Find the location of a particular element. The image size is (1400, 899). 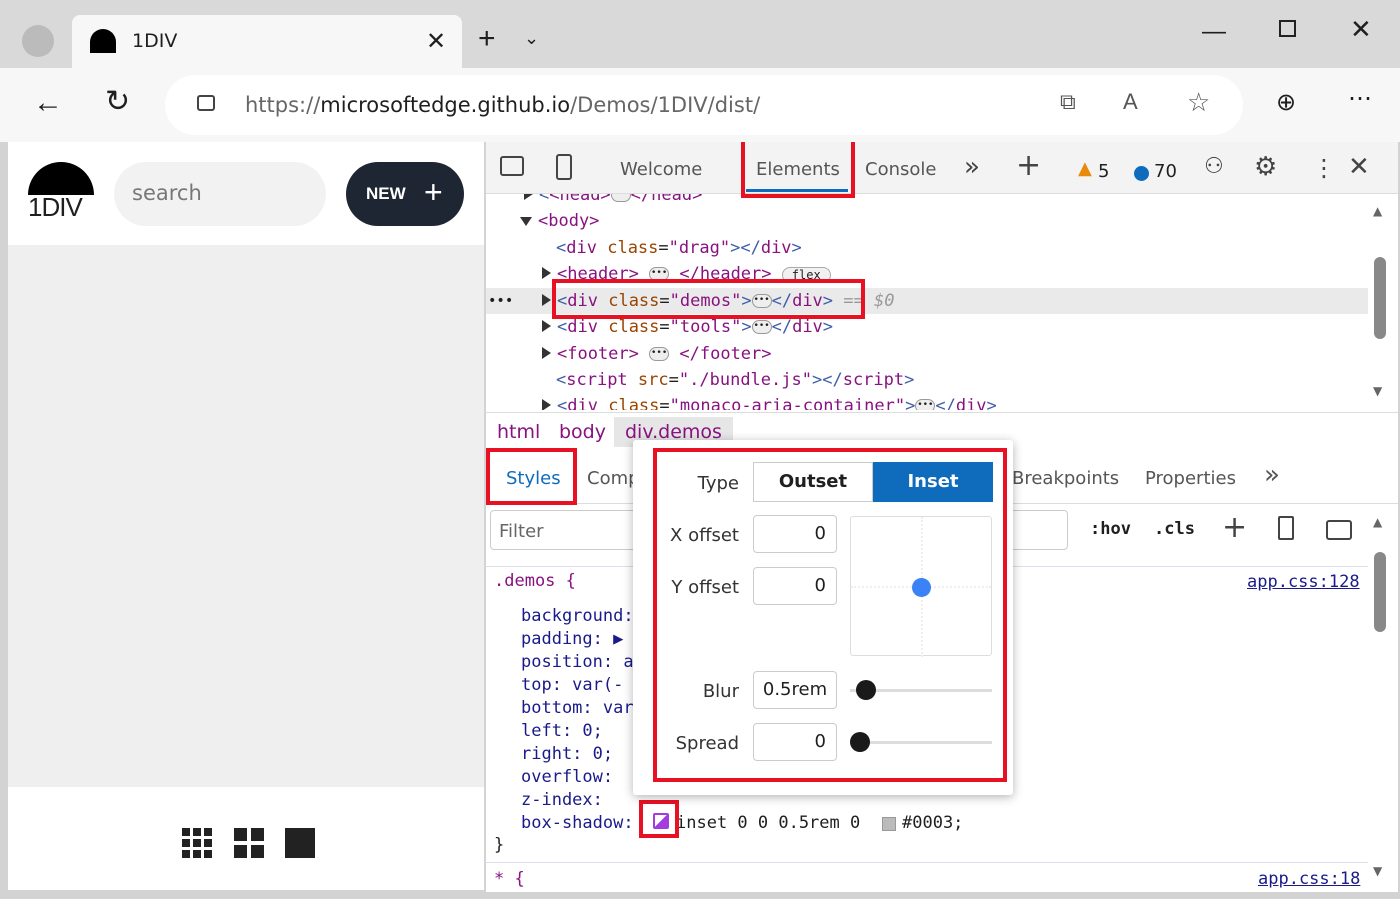

logo: 1DIV is located at coordinates (61, 192).